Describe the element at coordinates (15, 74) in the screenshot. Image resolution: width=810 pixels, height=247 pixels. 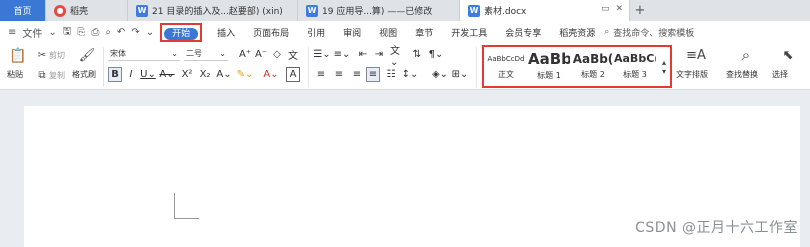
I see `paste-button: 粘贴` at that location.